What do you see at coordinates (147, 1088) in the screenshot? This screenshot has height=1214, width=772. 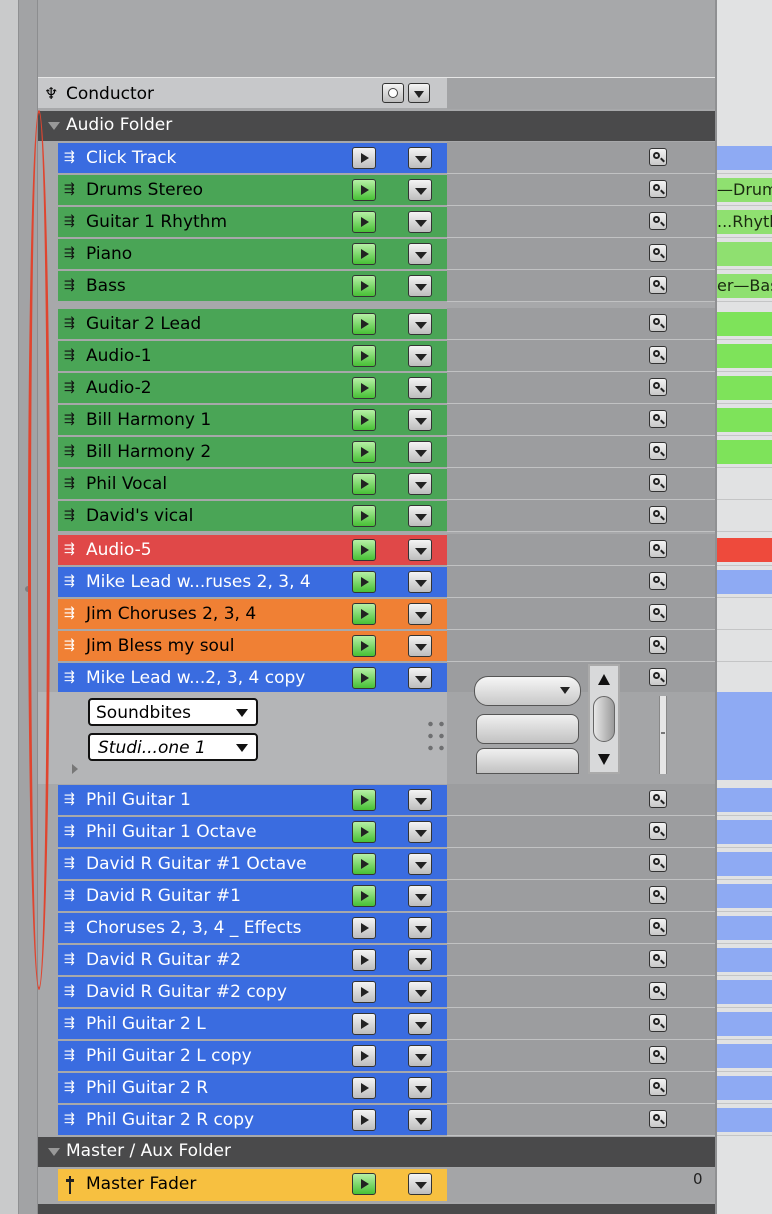 I see `track-name: Phil Guitar 2 R` at bounding box center [147, 1088].